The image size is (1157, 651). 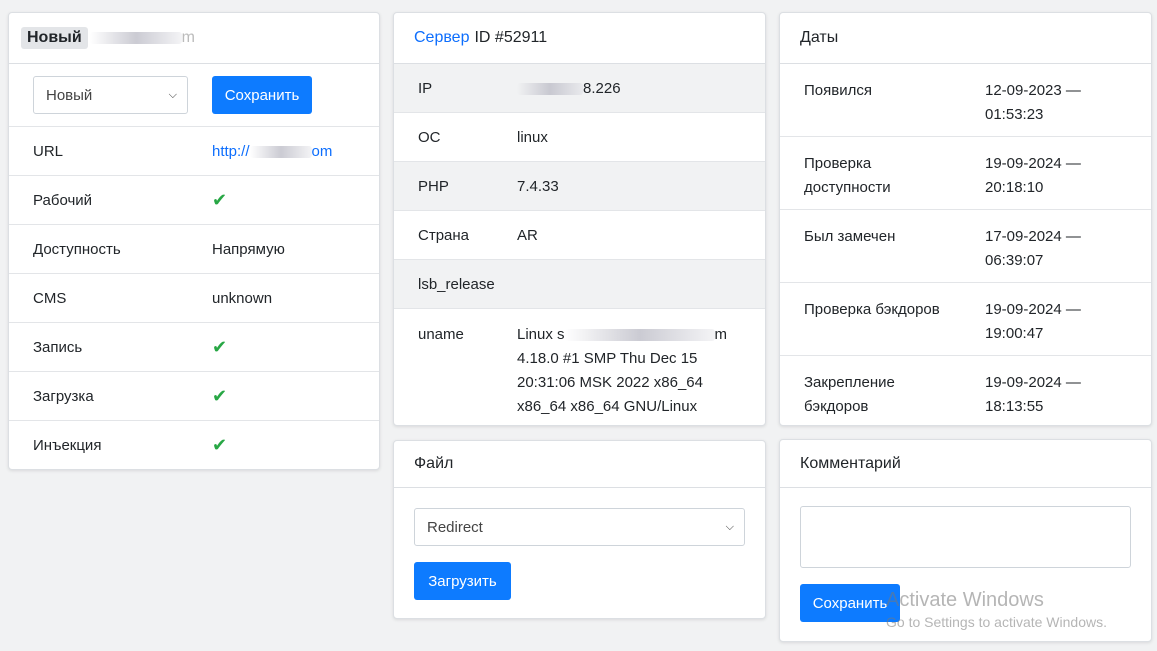 What do you see at coordinates (579, 186) in the screenshot?
I see `php-row: PHP 7.4.33` at bounding box center [579, 186].